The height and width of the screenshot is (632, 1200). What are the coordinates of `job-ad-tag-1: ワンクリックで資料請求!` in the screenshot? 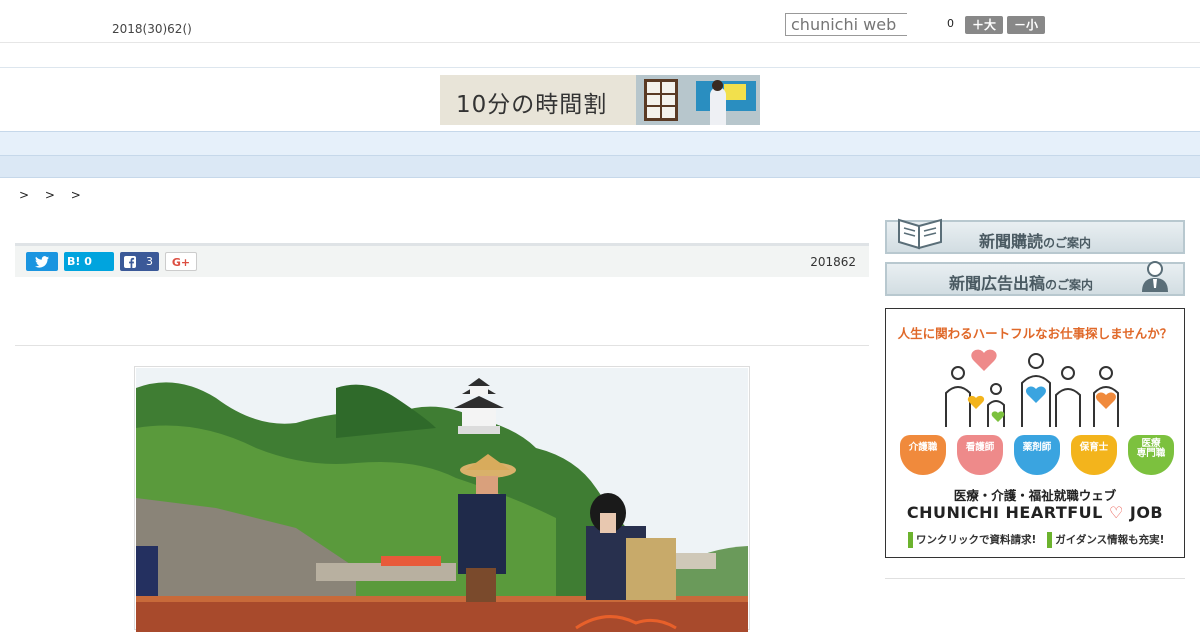 It's located at (976, 540).